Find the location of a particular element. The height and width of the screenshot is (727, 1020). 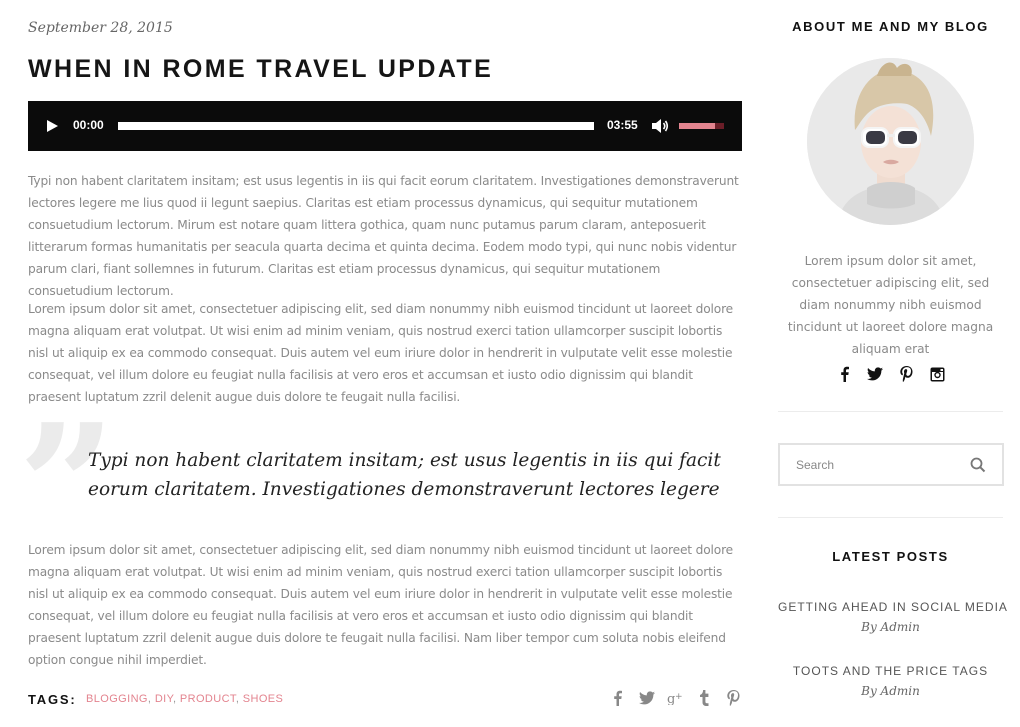

play-icon is located at coordinates (52, 126).